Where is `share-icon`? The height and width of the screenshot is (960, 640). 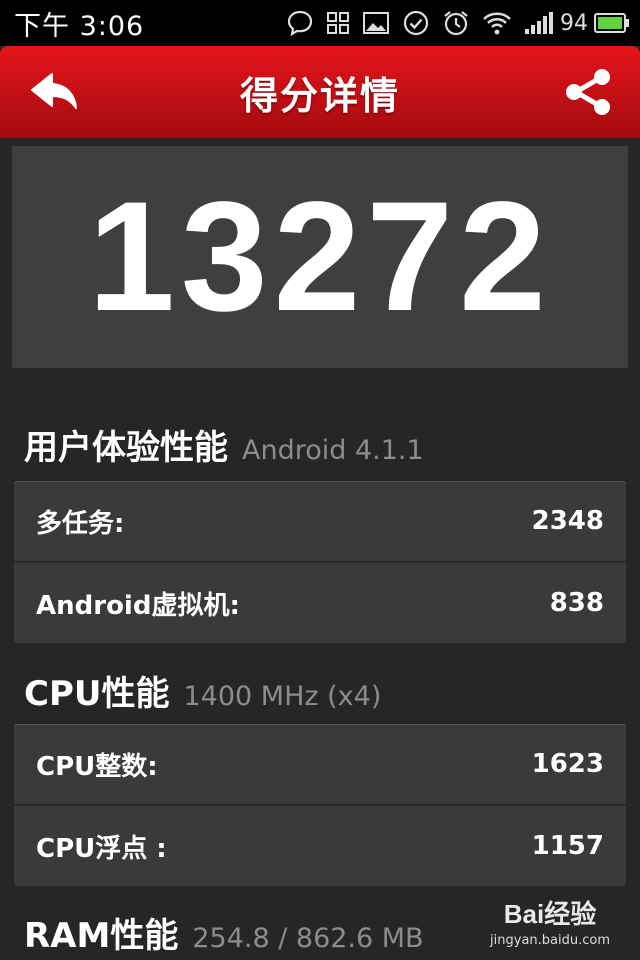
share-icon is located at coordinates (588, 92).